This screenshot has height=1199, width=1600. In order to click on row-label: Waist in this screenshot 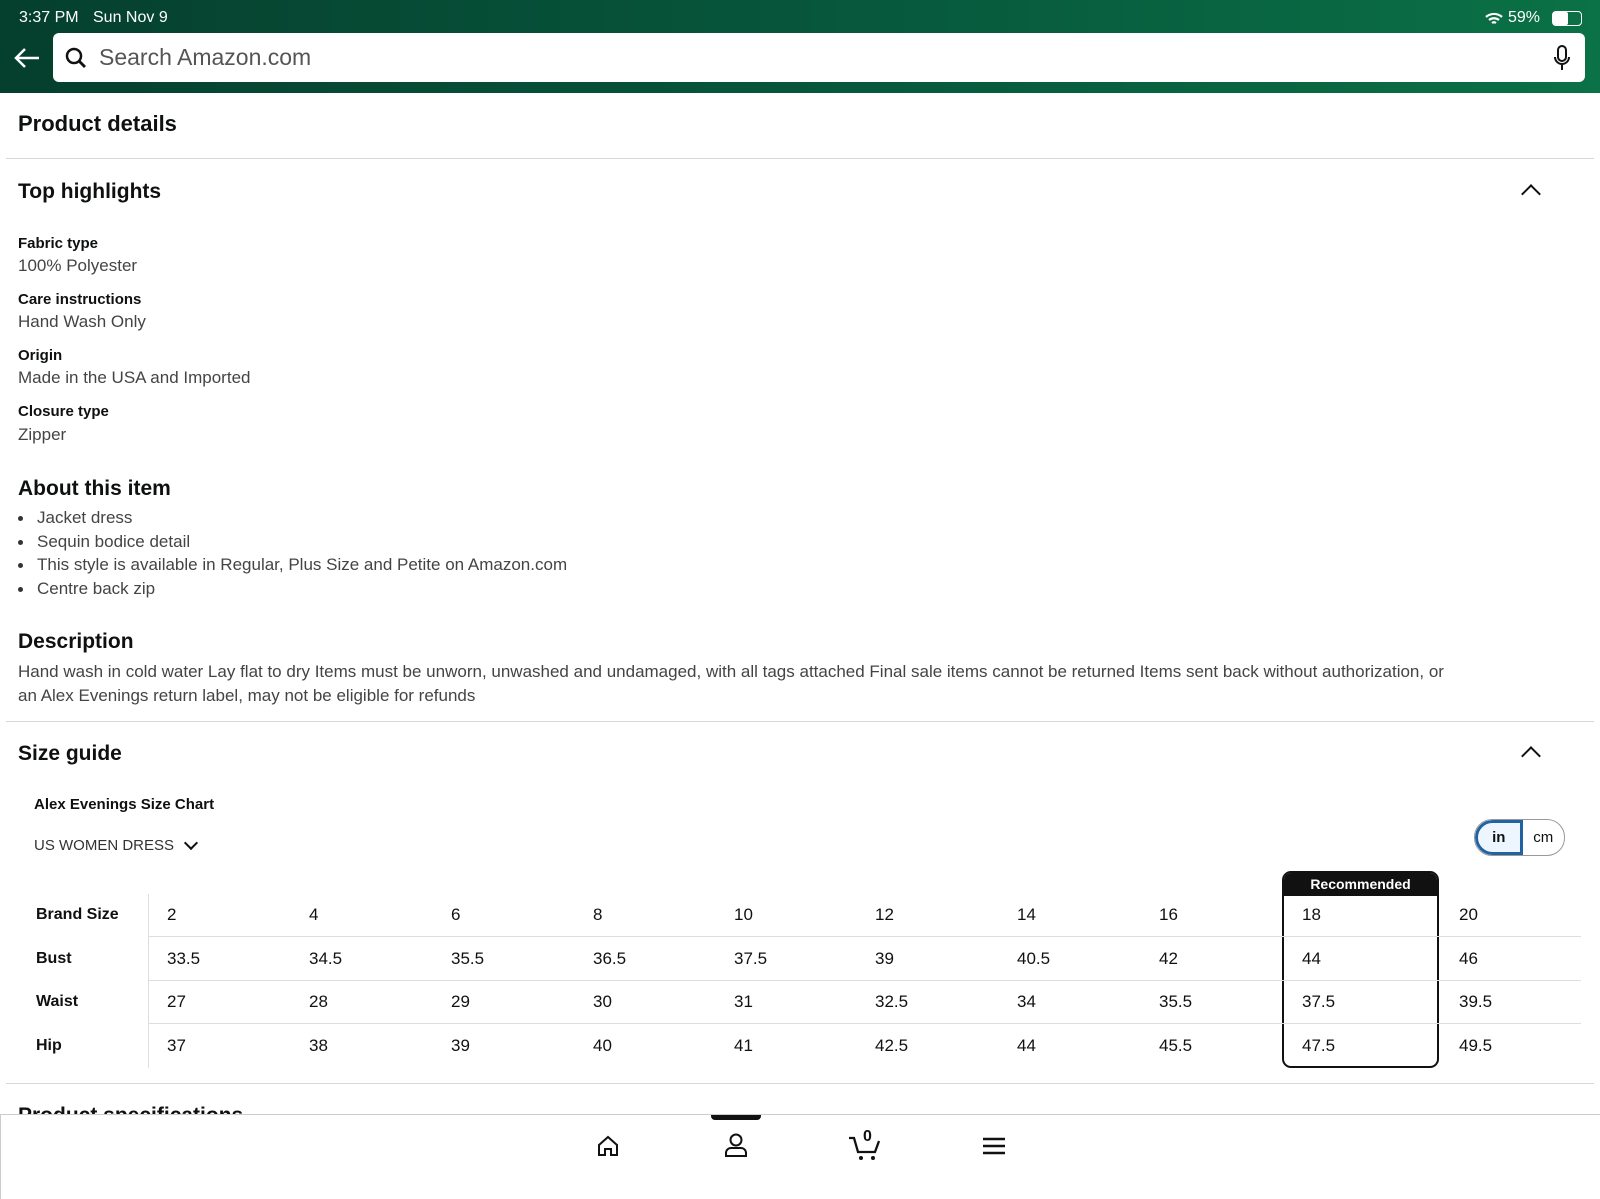, I will do `click(57, 1001)`.